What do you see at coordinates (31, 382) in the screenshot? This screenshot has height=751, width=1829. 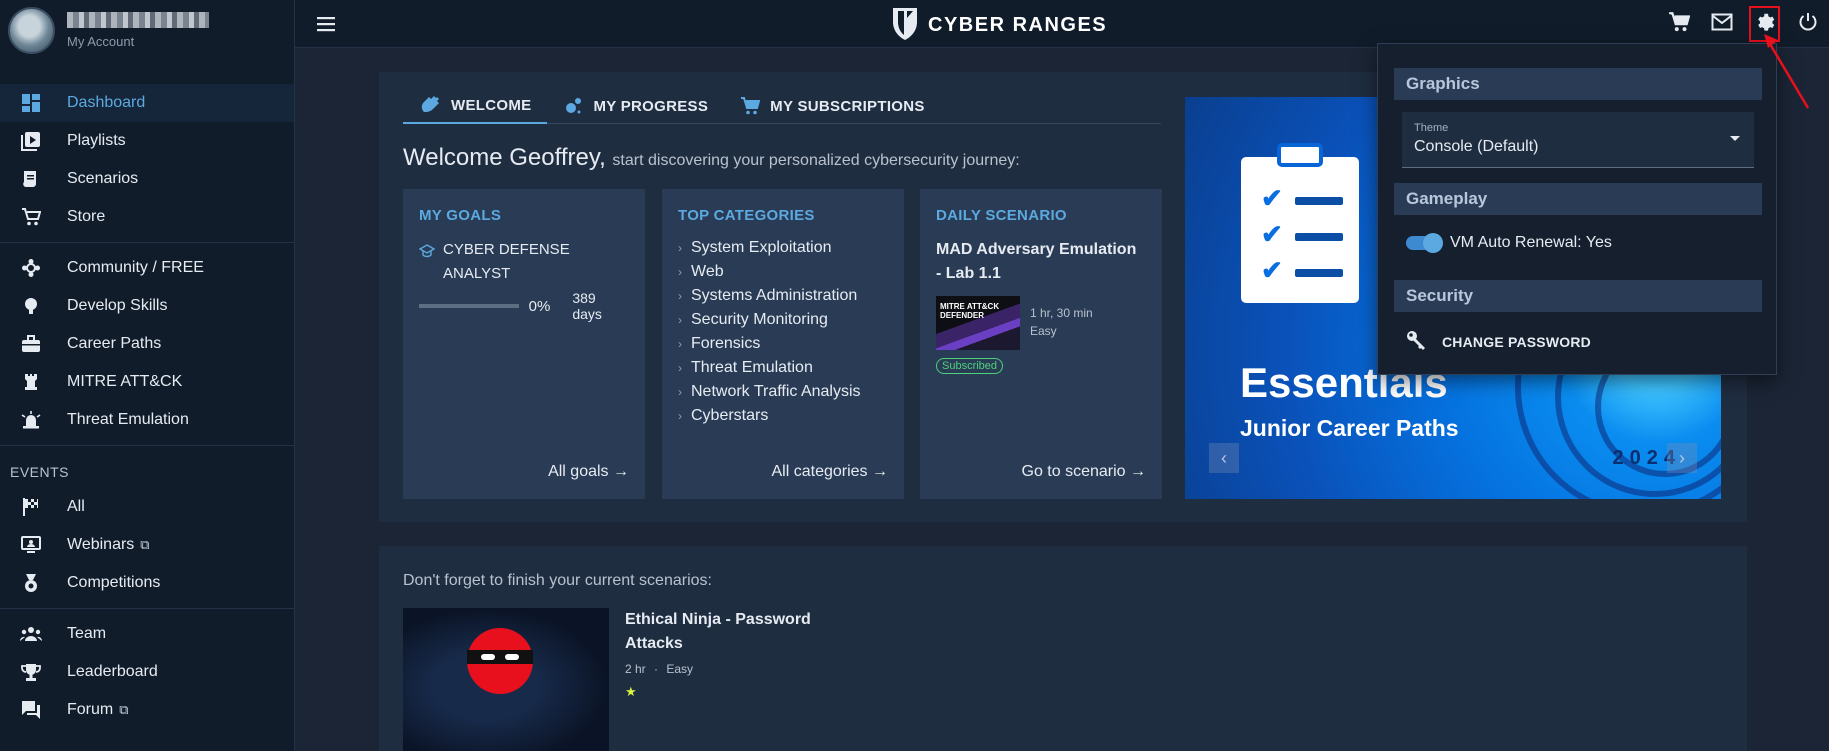 I see `rook-icon` at bounding box center [31, 382].